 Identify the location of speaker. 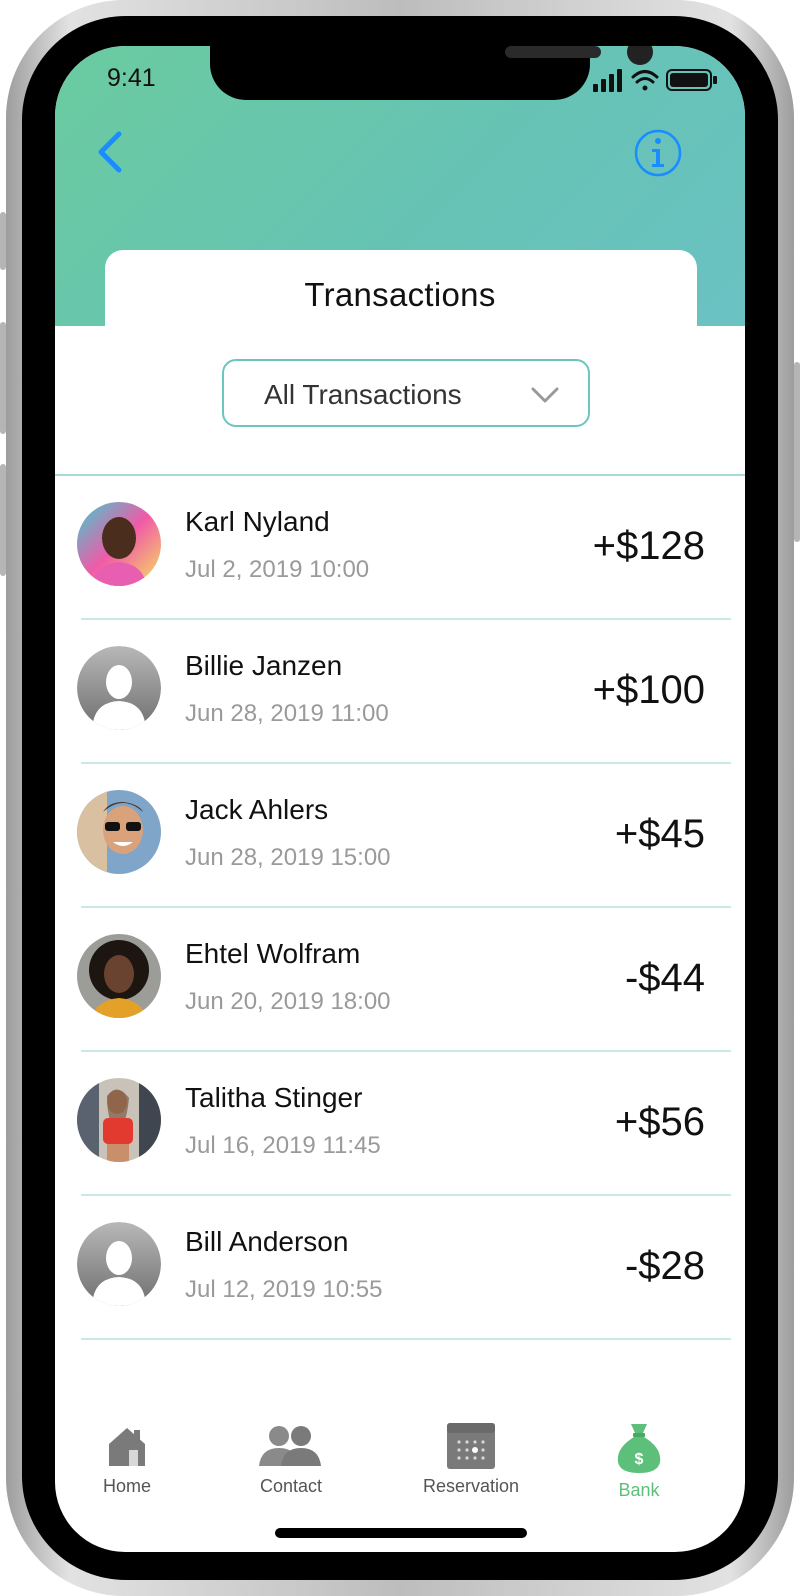
(553, 52).